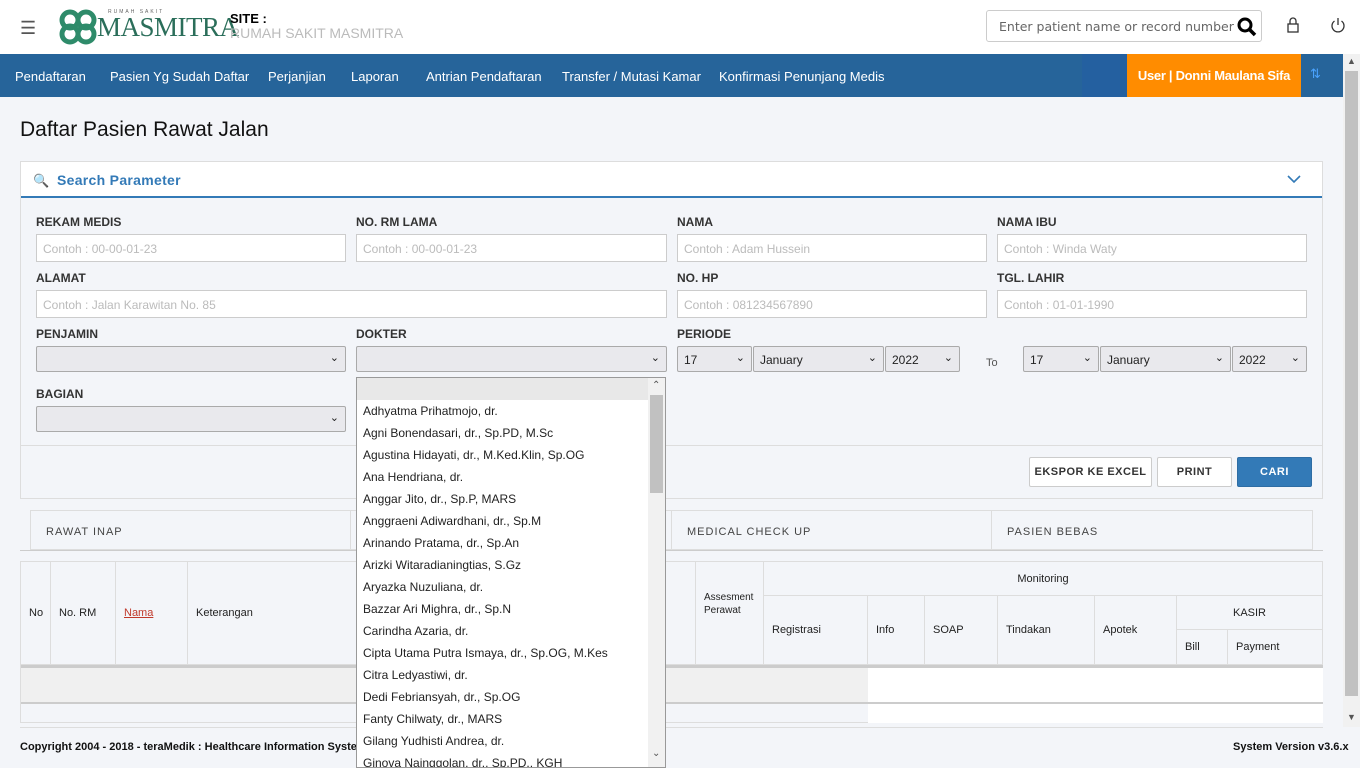 Image resolution: width=1360 pixels, height=768 pixels. I want to click on site-label: SITE :, so click(248, 18).